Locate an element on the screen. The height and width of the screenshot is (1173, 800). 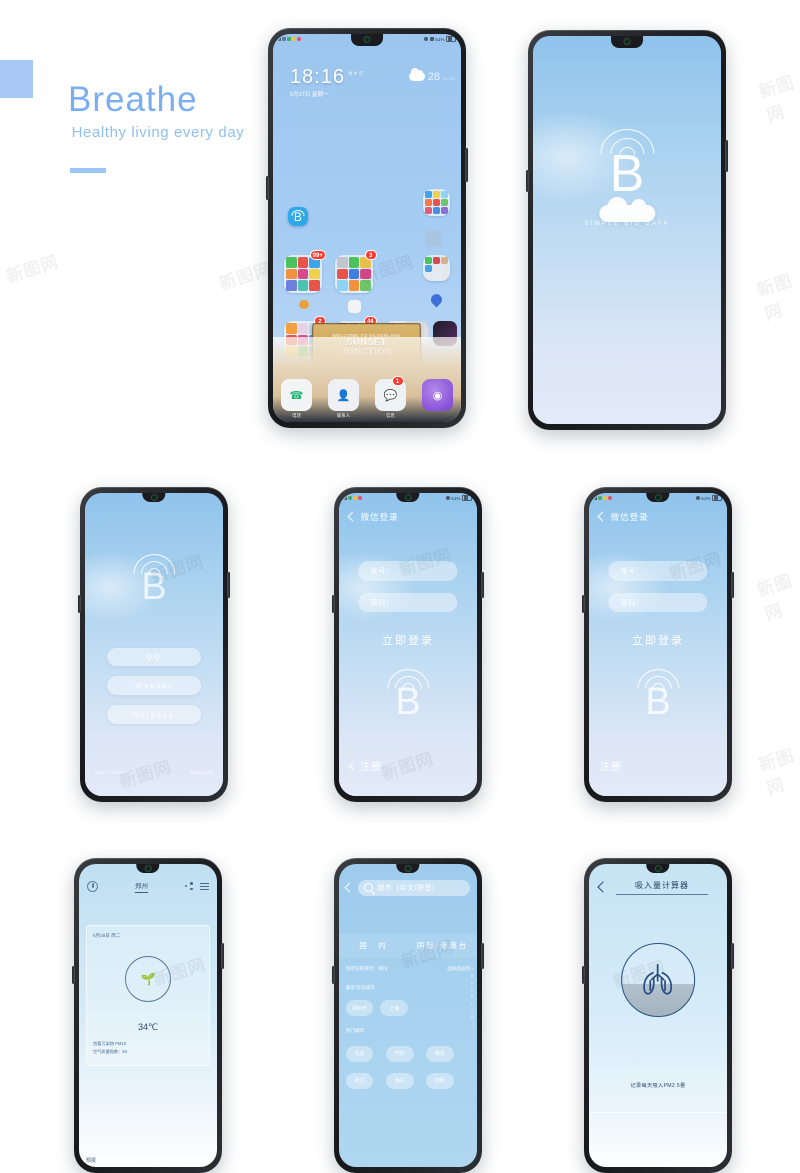
login-button-label: QQ is located at coordinates (154, 657).